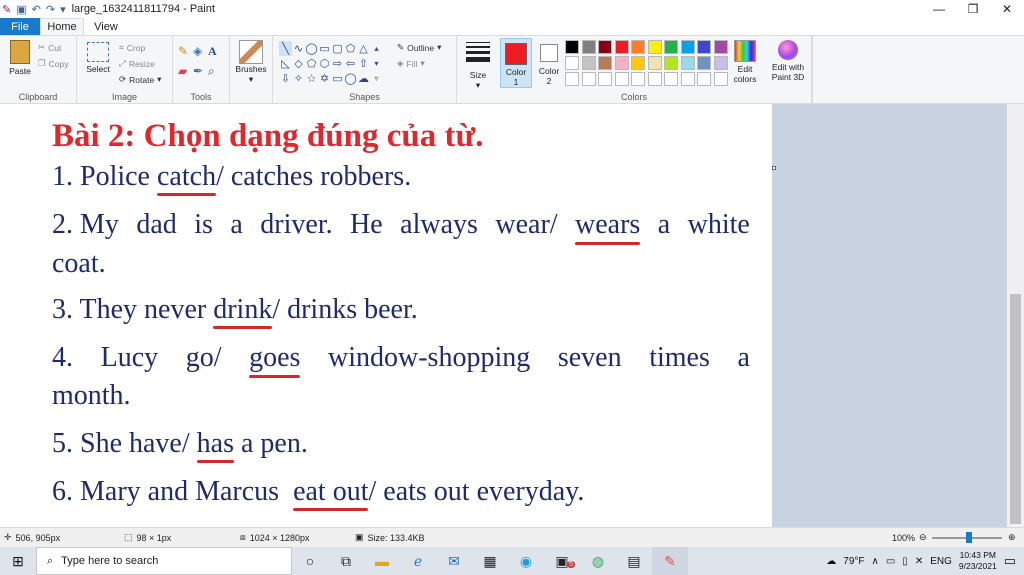  What do you see at coordinates (49, 47) in the screenshot?
I see `cut-button: ✂ Cut` at bounding box center [49, 47].